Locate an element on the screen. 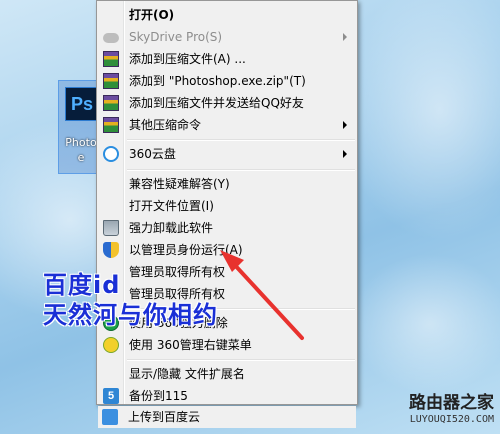 The width and height of the screenshot is (500, 434). menu-item-label: 管理员取得所有权 is located at coordinates (177, 272).